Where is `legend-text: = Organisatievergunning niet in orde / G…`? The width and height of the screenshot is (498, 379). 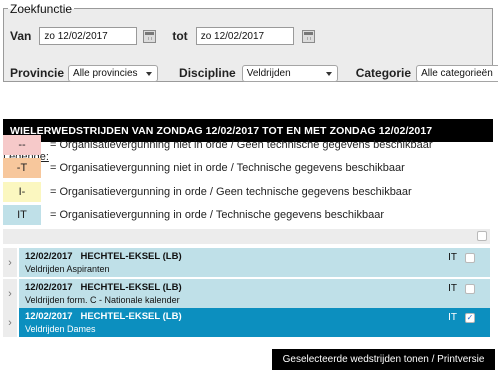
legend-text: = Organisatievergunning niet in orde / G… is located at coordinates (241, 145).